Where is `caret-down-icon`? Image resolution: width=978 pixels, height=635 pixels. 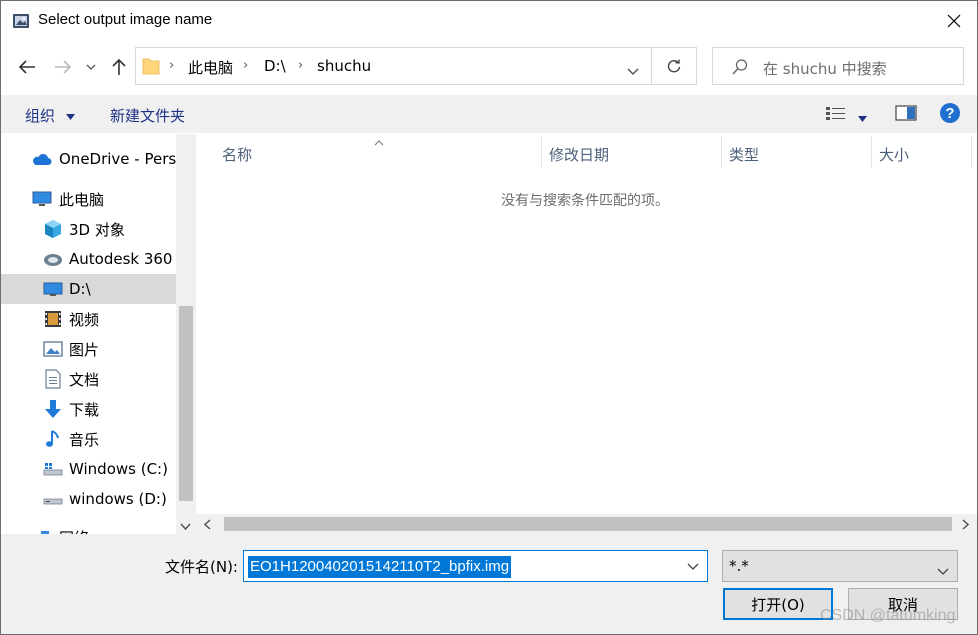 caret-down-icon is located at coordinates (862, 119).